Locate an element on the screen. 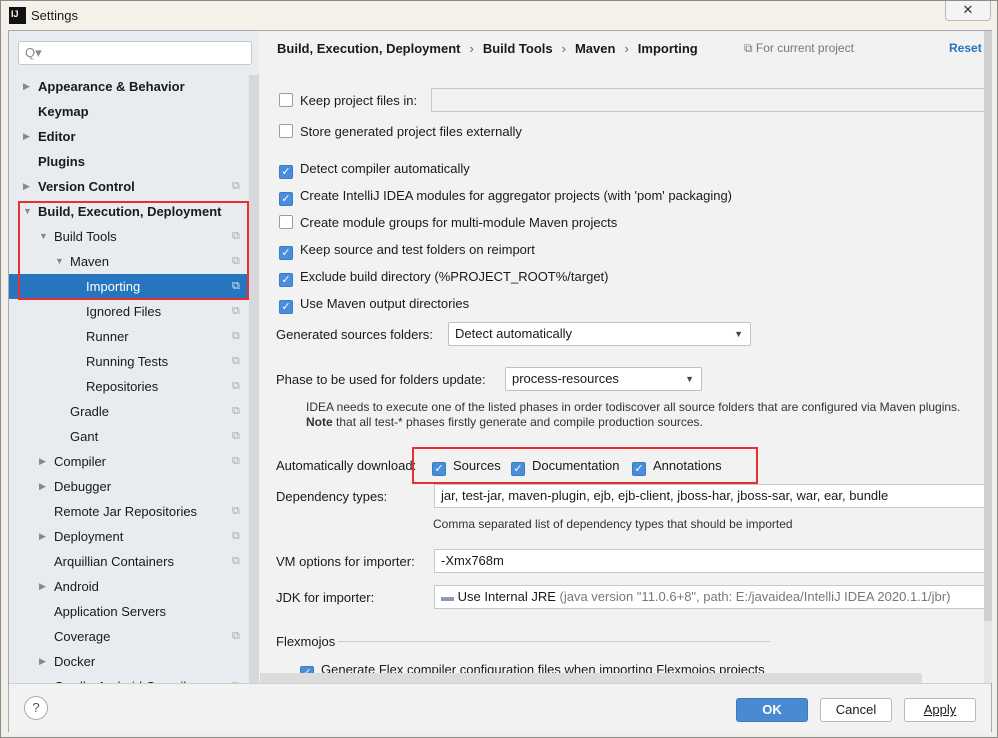 Image resolution: width=998 pixels, height=738 pixels. sidebar-item: ▶ Editor is located at coordinates (129, 136).